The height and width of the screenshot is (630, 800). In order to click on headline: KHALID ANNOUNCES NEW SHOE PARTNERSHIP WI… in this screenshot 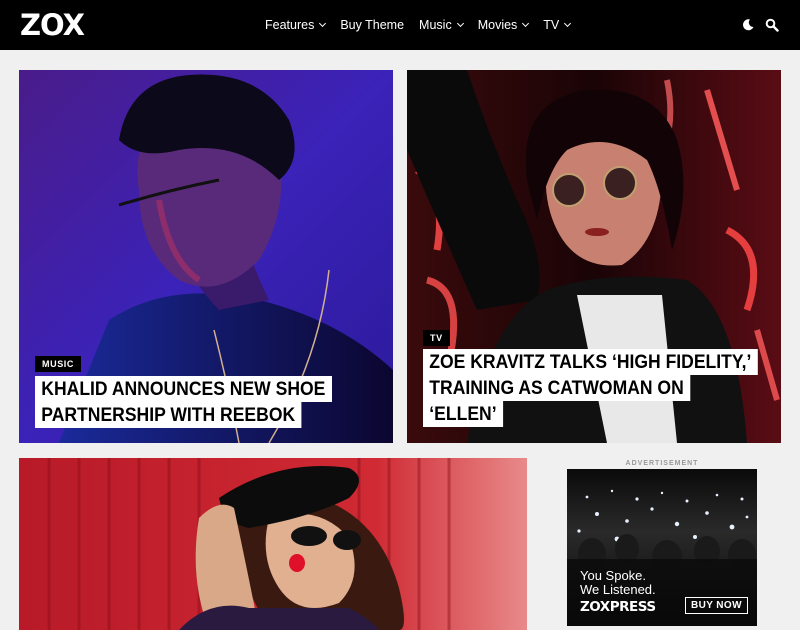, I will do `click(200, 402)`.